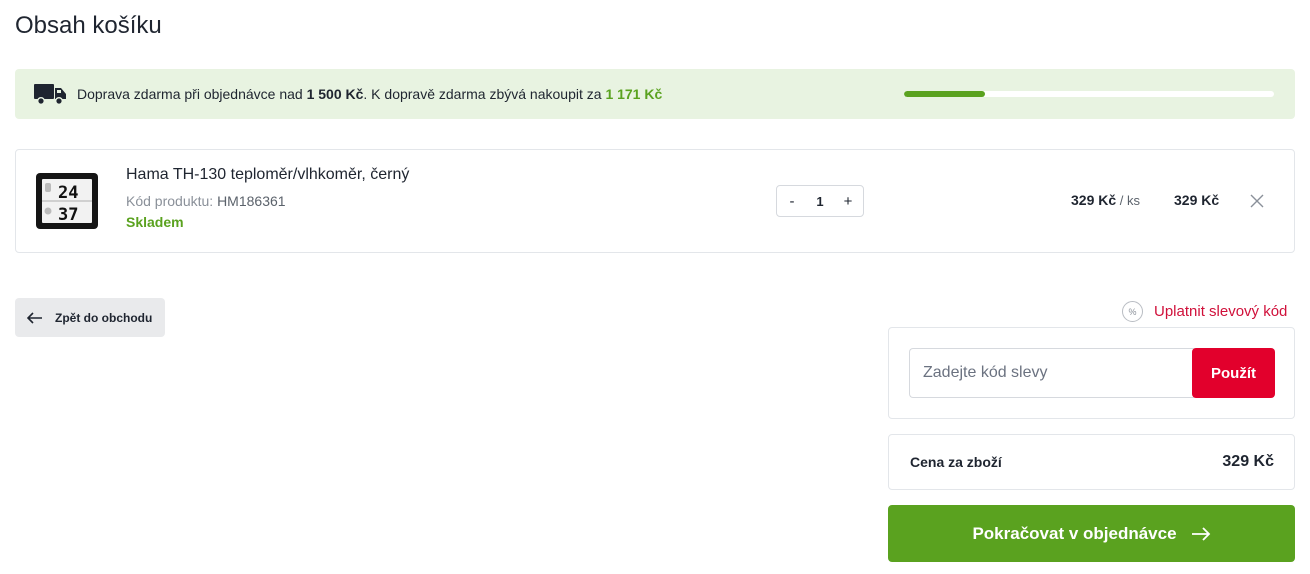  I want to click on summary-value: 329 Kč, so click(1248, 461).